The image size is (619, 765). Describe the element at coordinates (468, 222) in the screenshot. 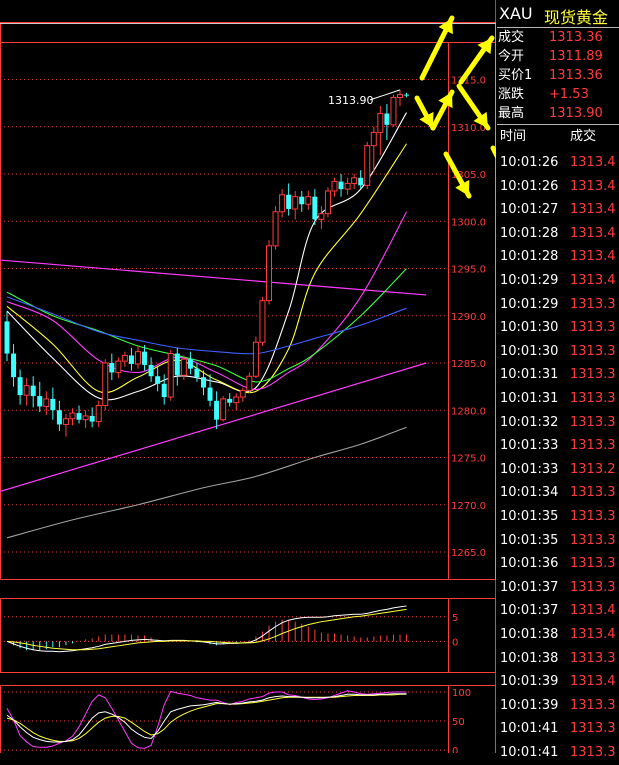

I see `price-tick-label: 1300.0` at that location.